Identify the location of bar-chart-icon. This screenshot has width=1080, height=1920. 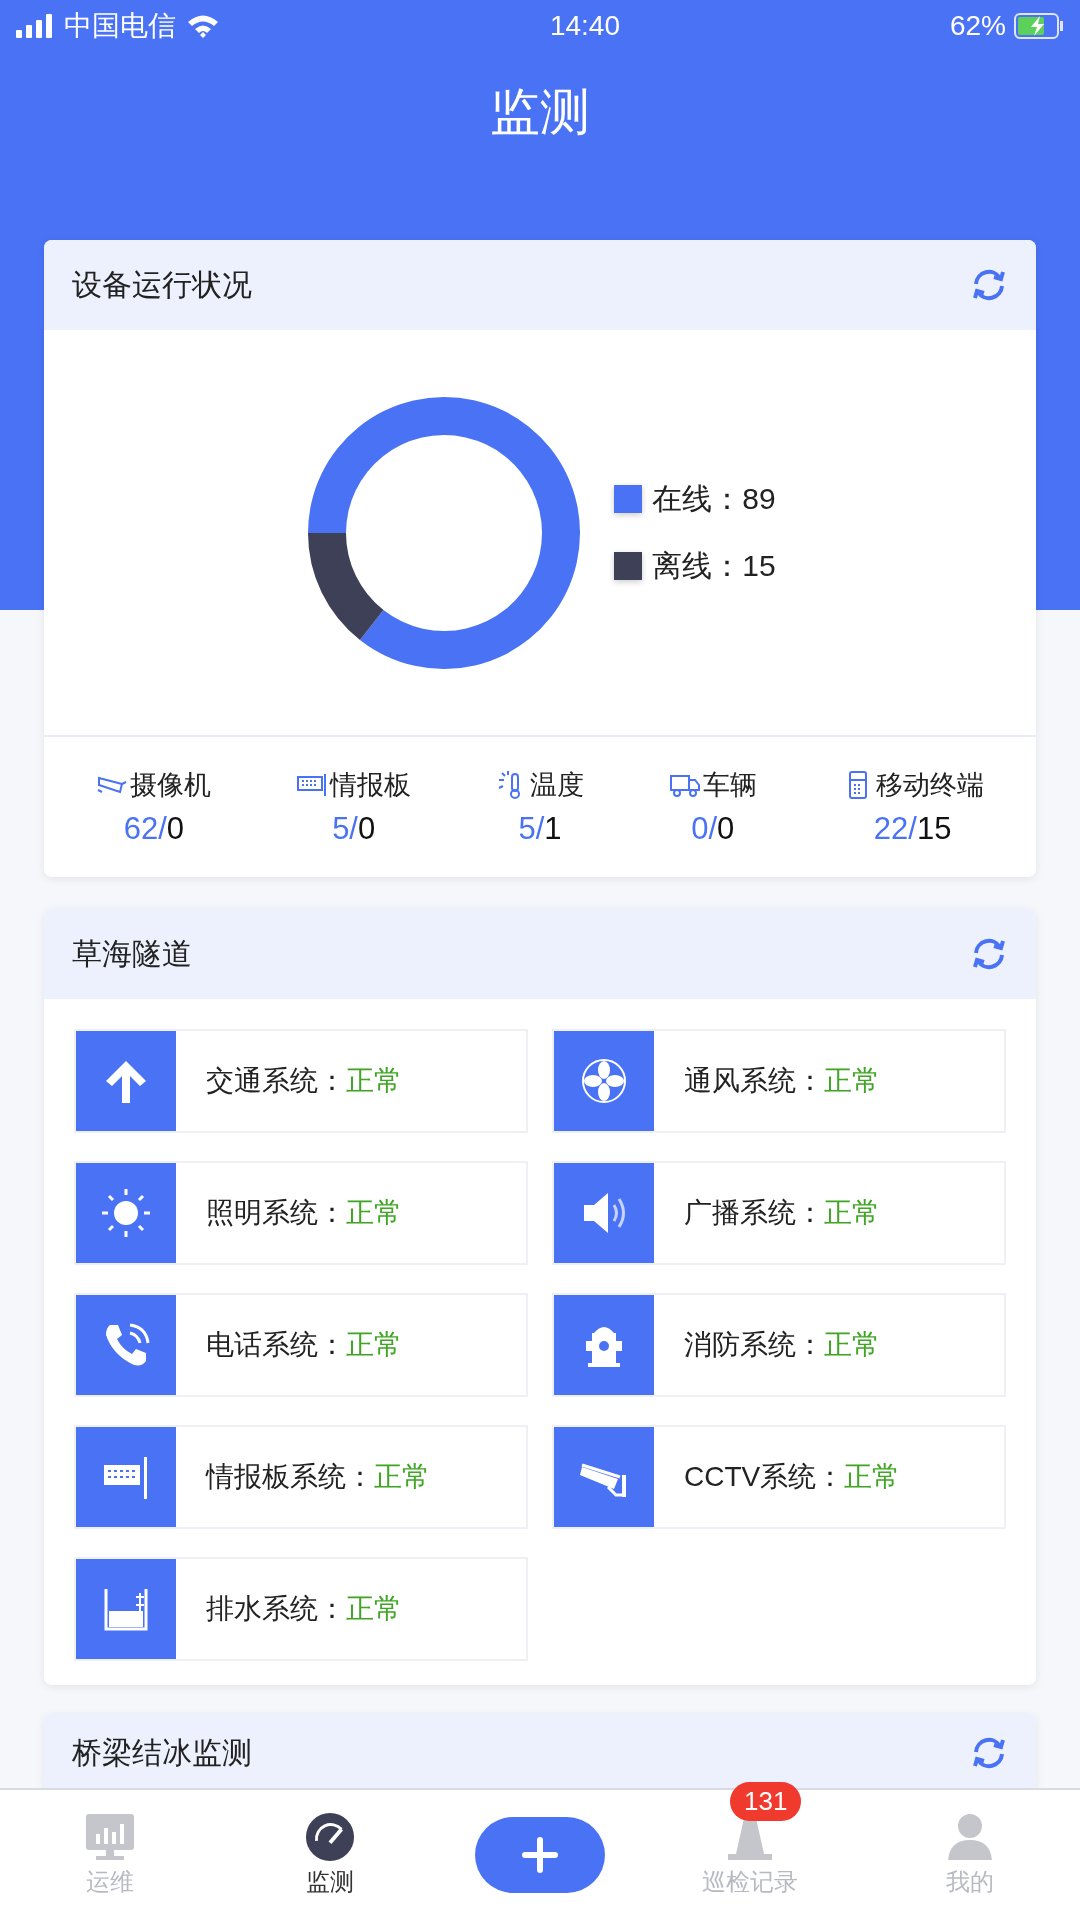
(110, 1837).